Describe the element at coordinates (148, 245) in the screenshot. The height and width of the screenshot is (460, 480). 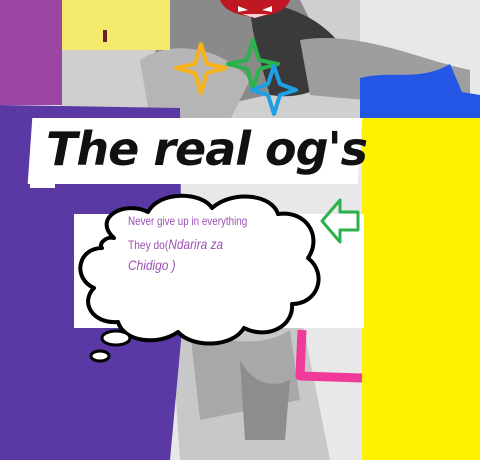
I see `quote-prefix: They do(` at that location.